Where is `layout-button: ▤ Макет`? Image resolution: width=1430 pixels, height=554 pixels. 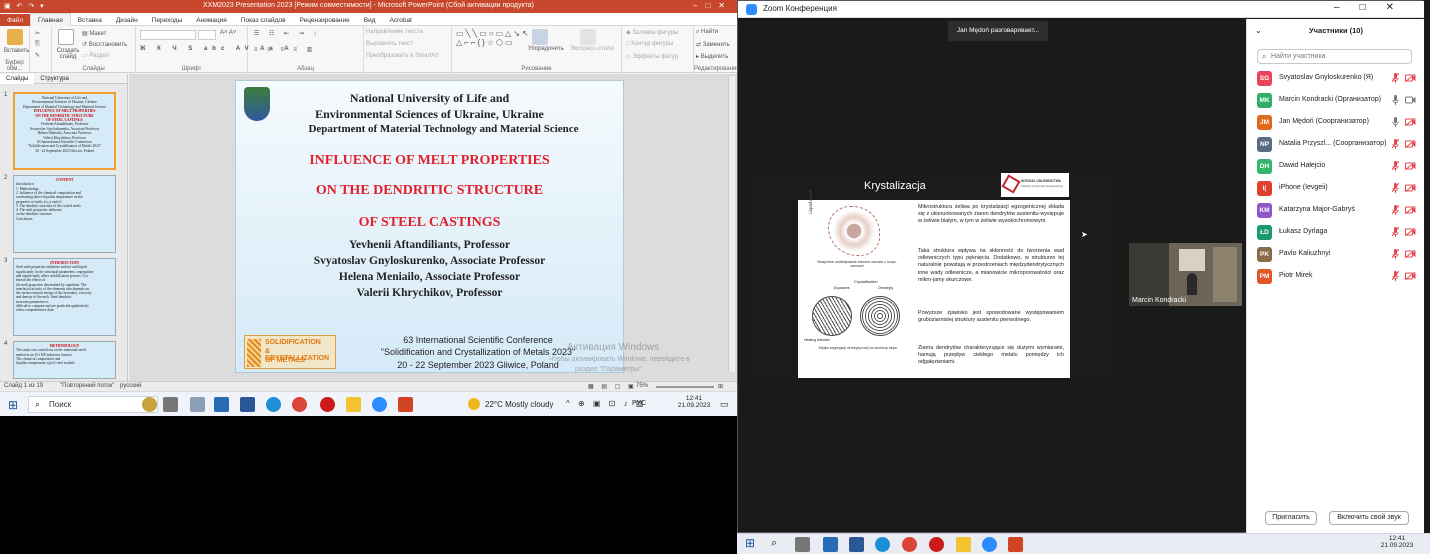 layout-button: ▤ Макет is located at coordinates (94, 33).